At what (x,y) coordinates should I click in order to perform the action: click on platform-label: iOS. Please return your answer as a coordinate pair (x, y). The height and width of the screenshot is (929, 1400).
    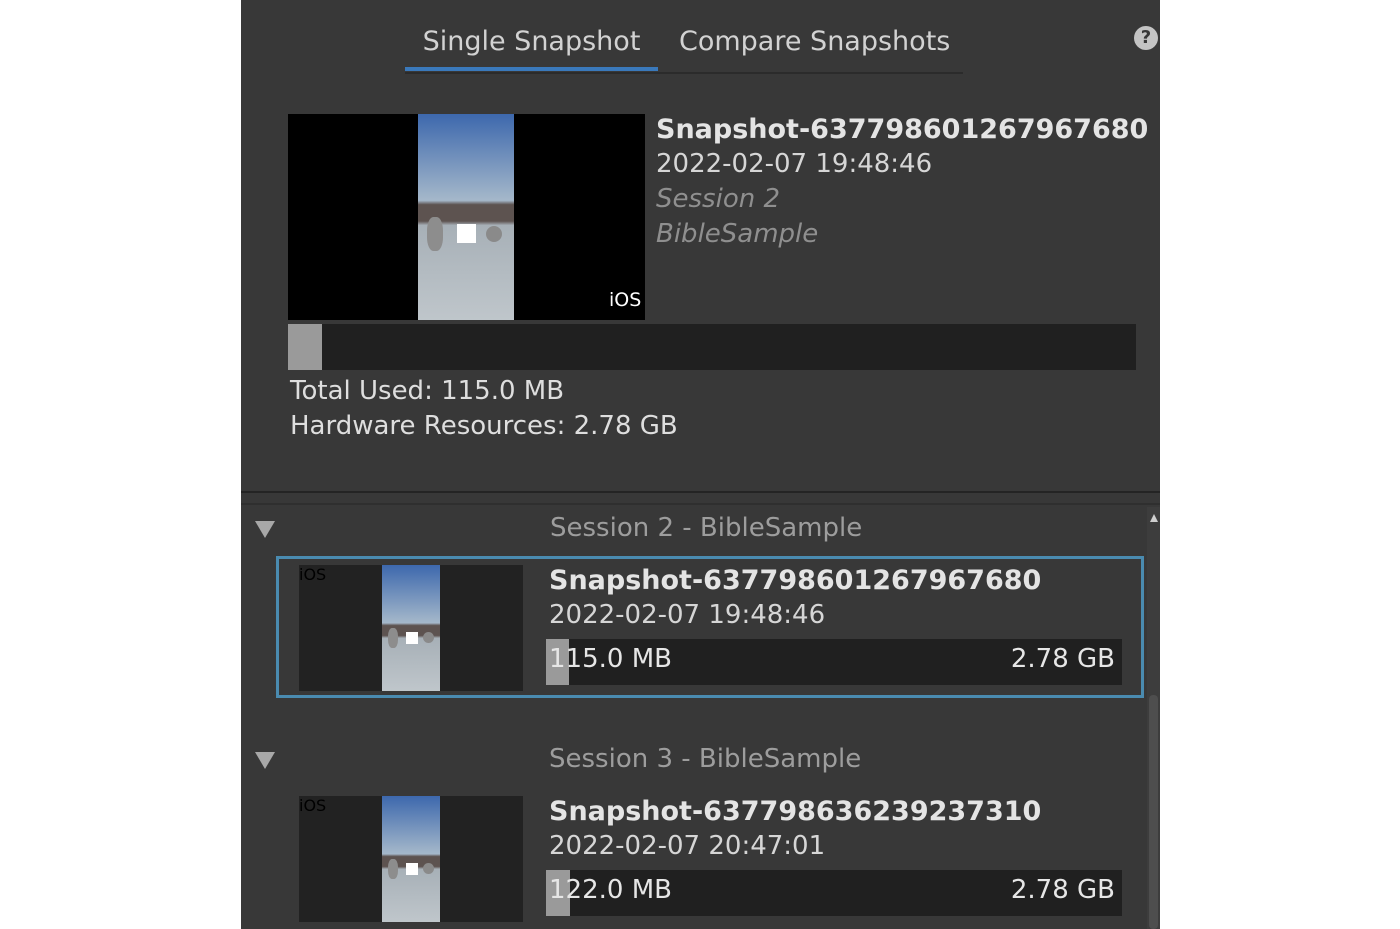
    Looking at the image, I should click on (625, 300).